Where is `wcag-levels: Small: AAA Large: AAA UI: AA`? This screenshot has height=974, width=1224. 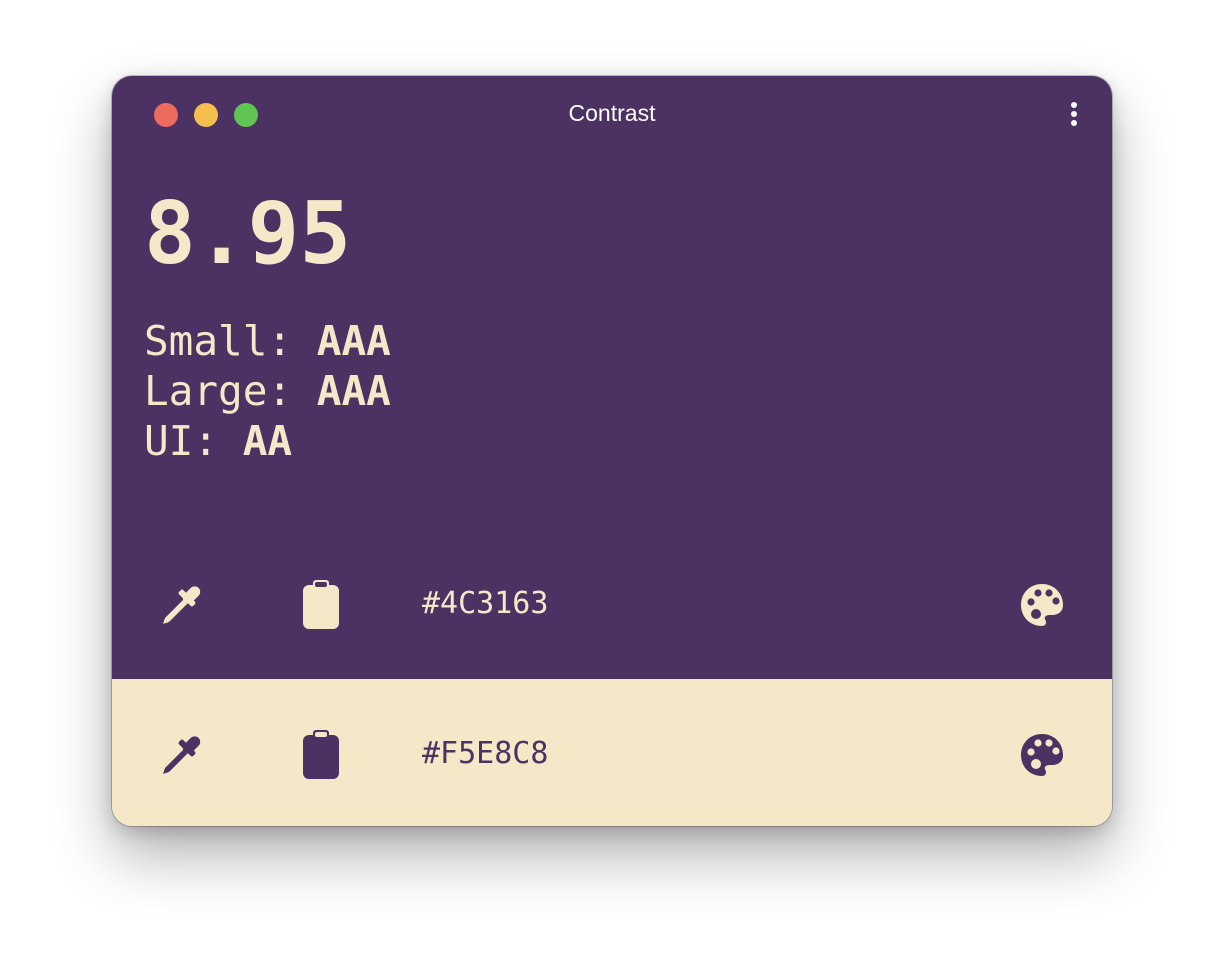 wcag-levels: Small: AAA Large: AAA UI: AA is located at coordinates (267, 391).